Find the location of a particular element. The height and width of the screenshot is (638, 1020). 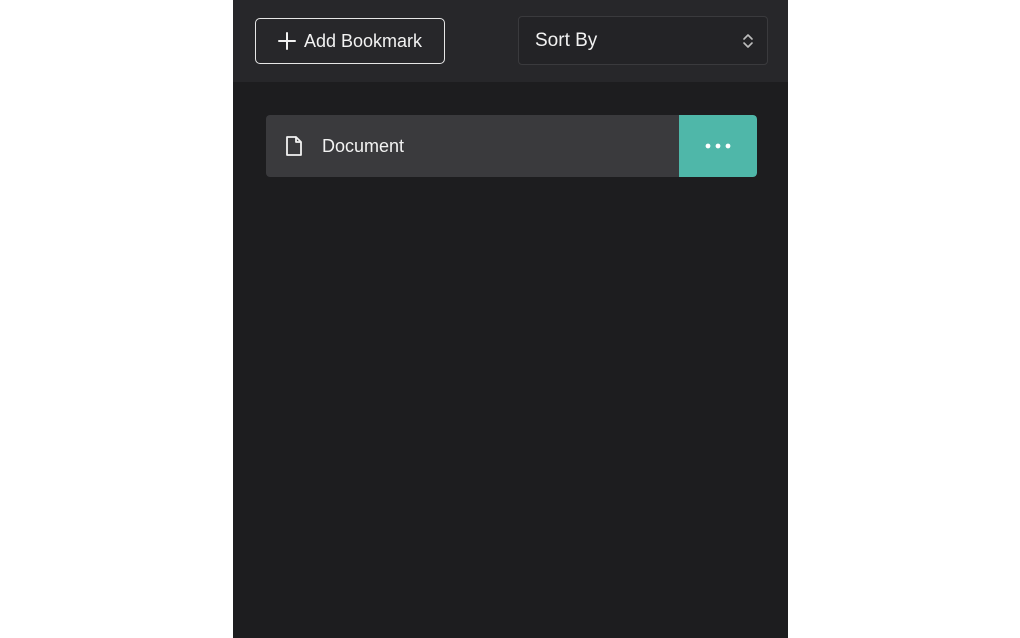

bookmark-label: Document is located at coordinates (363, 145).